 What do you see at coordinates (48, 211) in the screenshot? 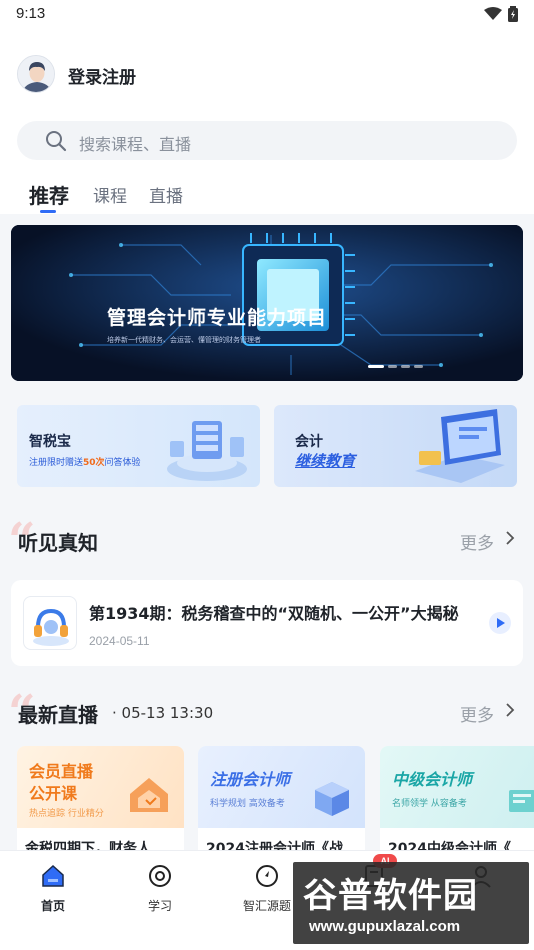
I see `tab-active-indicator` at bounding box center [48, 211].